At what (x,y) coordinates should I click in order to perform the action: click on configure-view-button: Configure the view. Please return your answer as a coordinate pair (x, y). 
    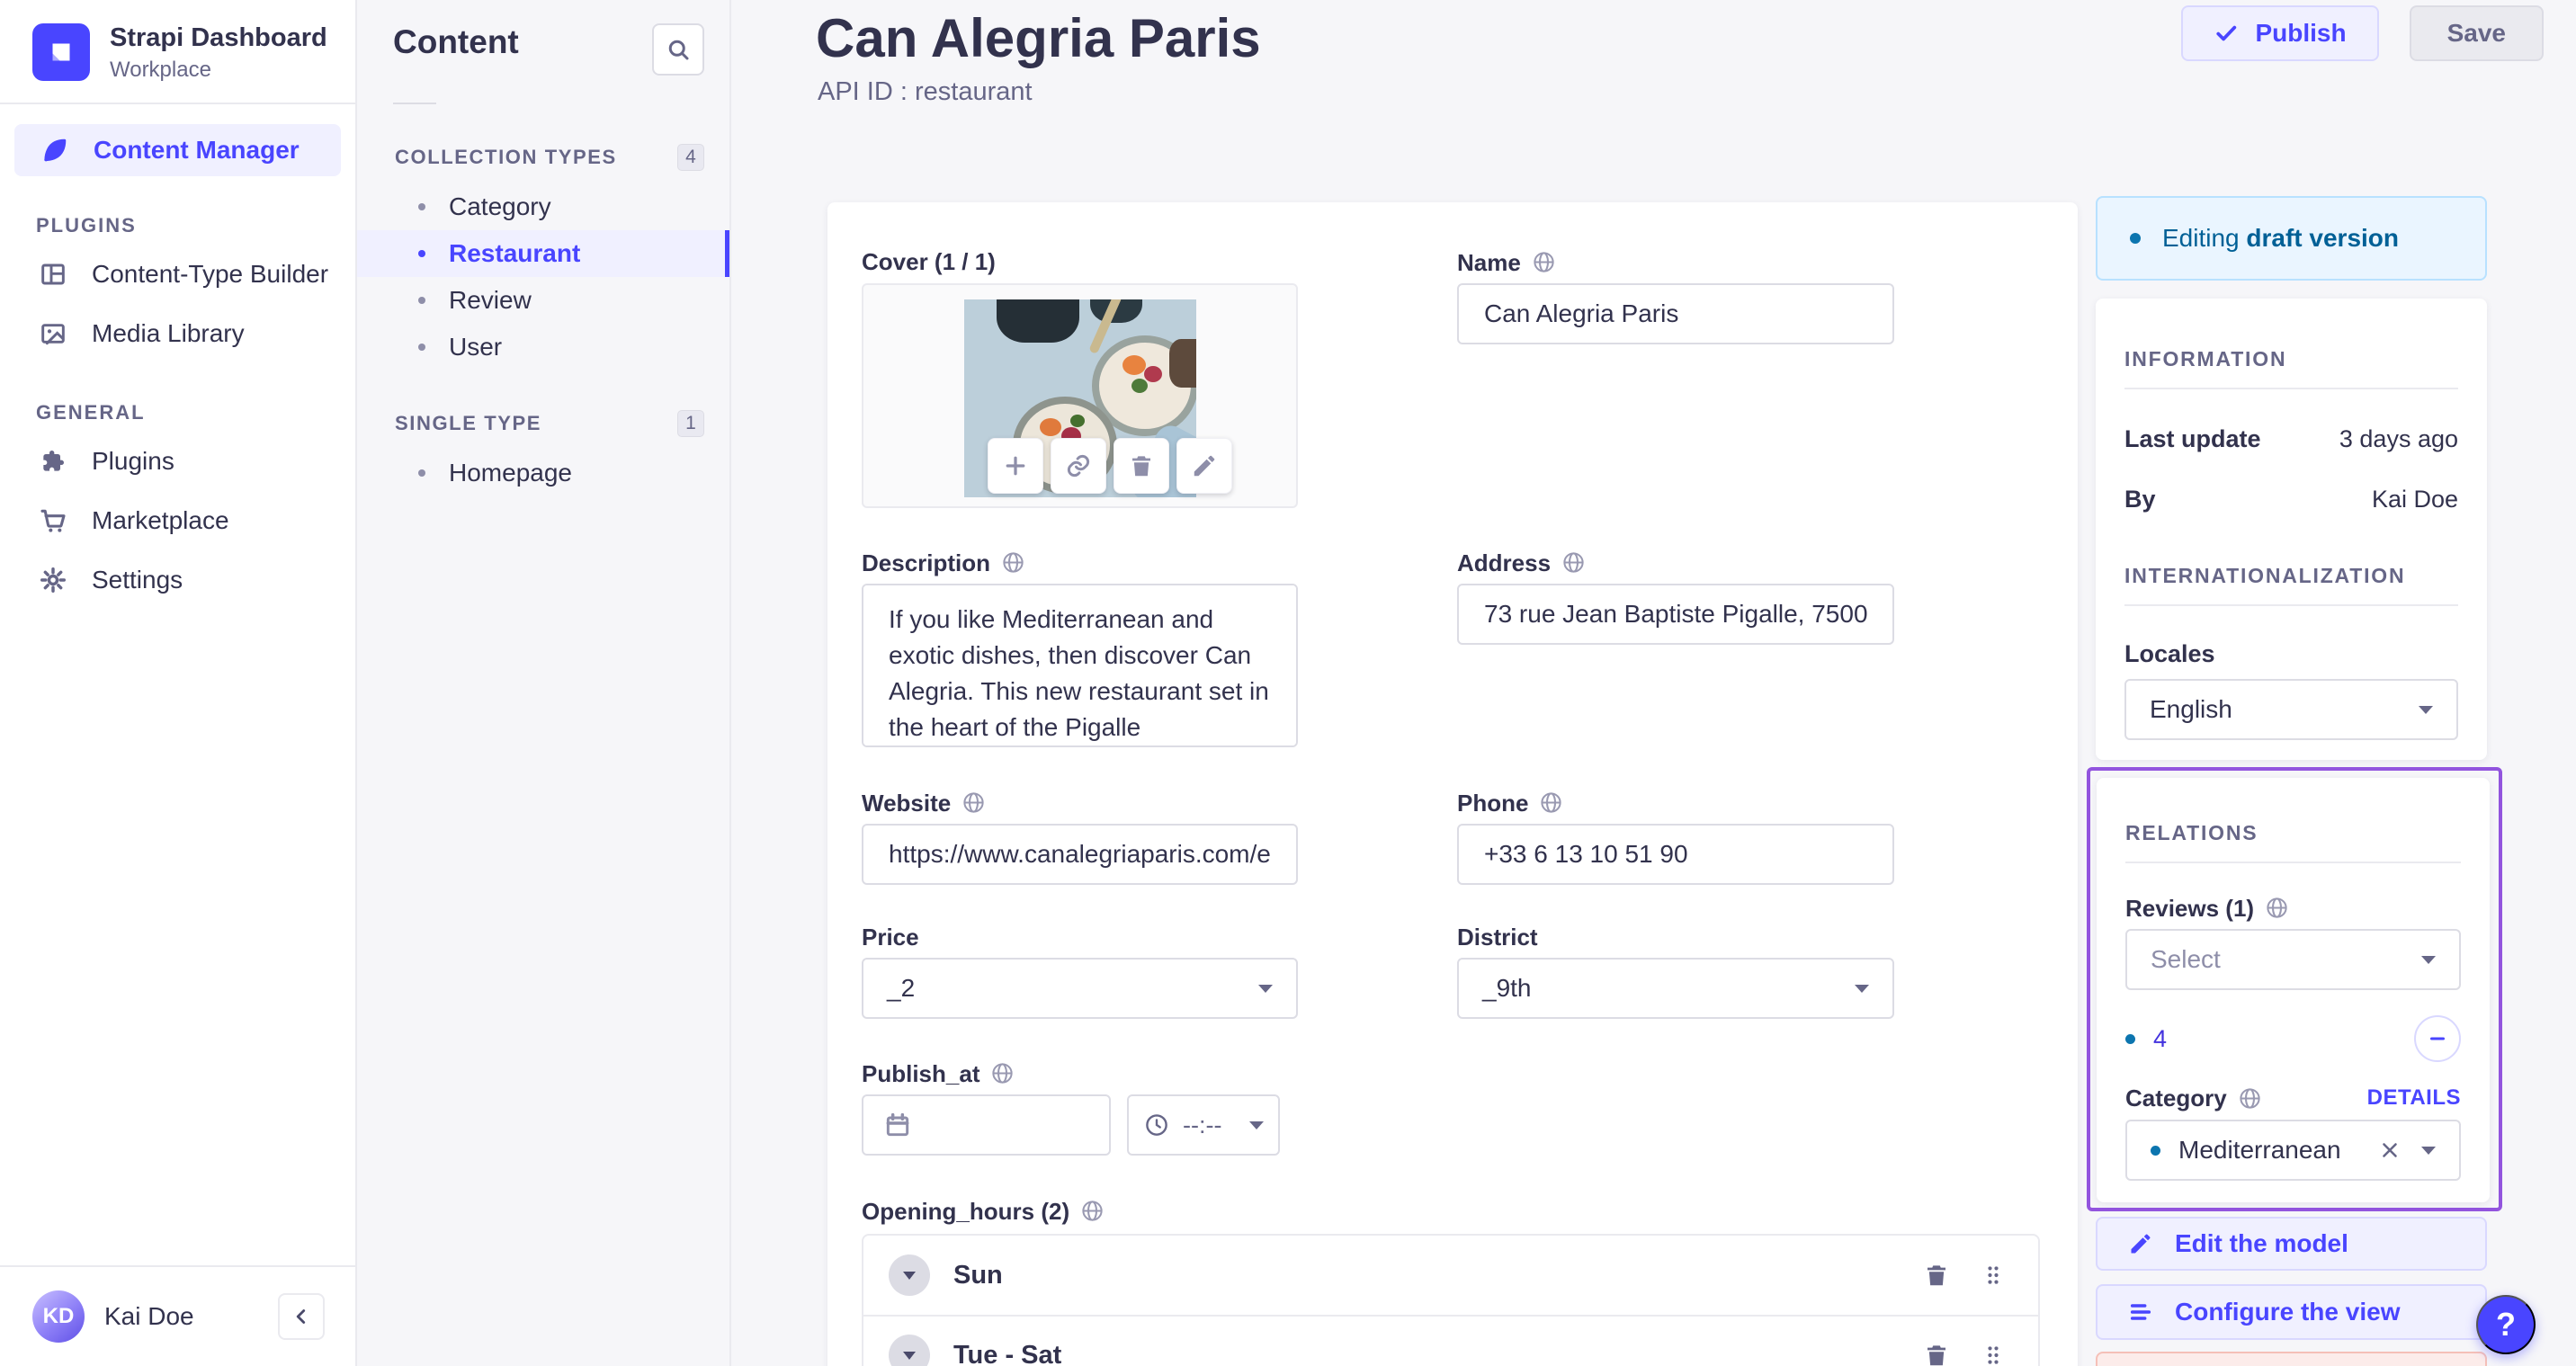
    Looking at the image, I should click on (2291, 1312).